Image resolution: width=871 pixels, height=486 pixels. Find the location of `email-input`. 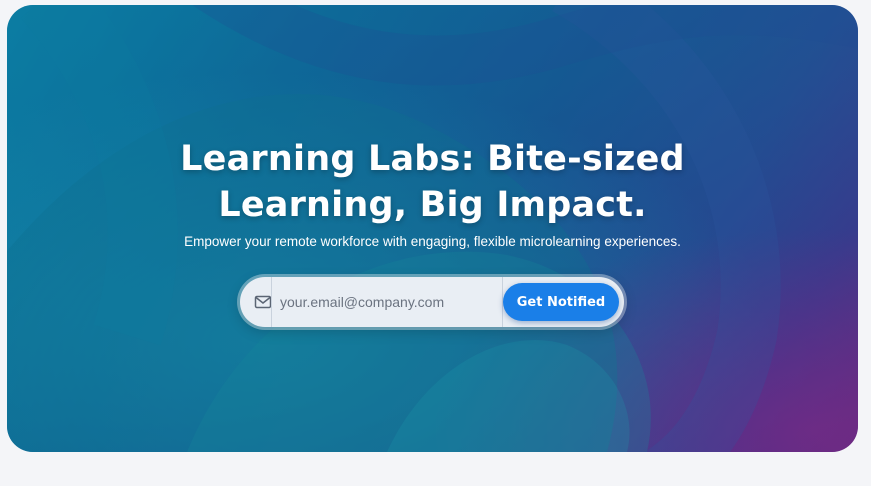

email-input is located at coordinates (390, 302).